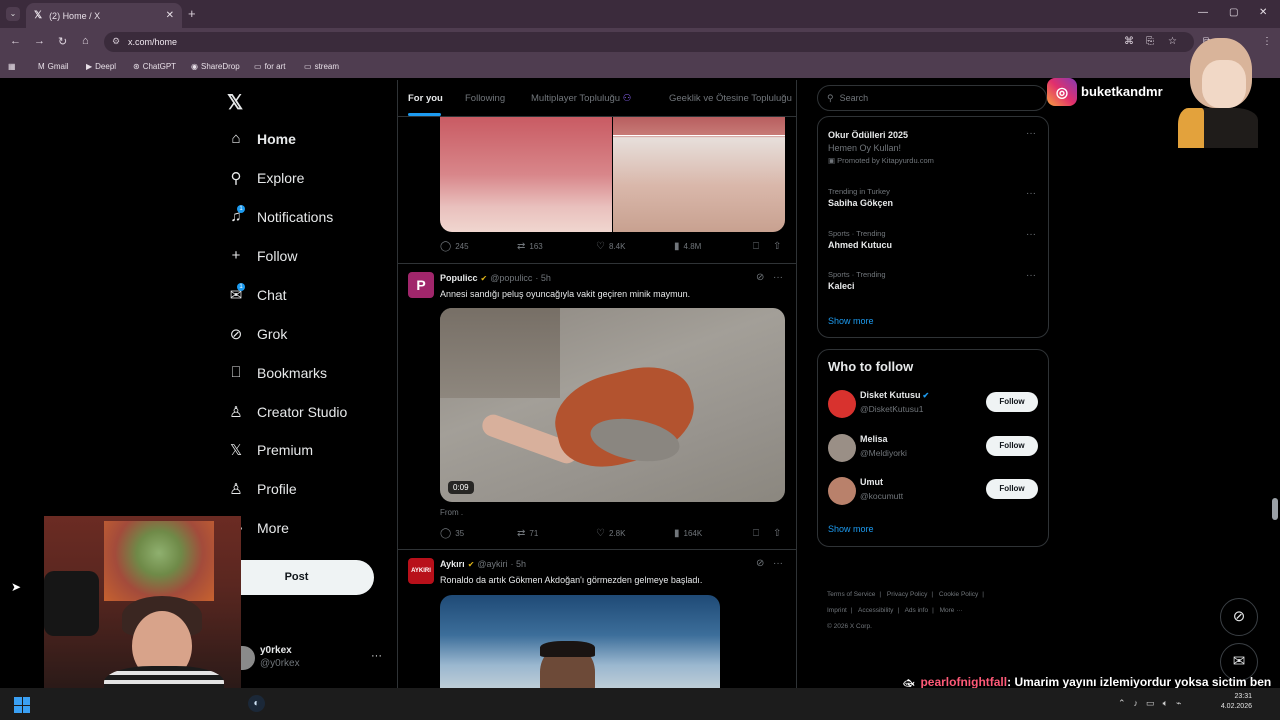 The width and height of the screenshot is (1280, 720). Describe the element at coordinates (261, 489) in the screenshot. I see `sidebar-item-profile: ♙ Profile` at that location.